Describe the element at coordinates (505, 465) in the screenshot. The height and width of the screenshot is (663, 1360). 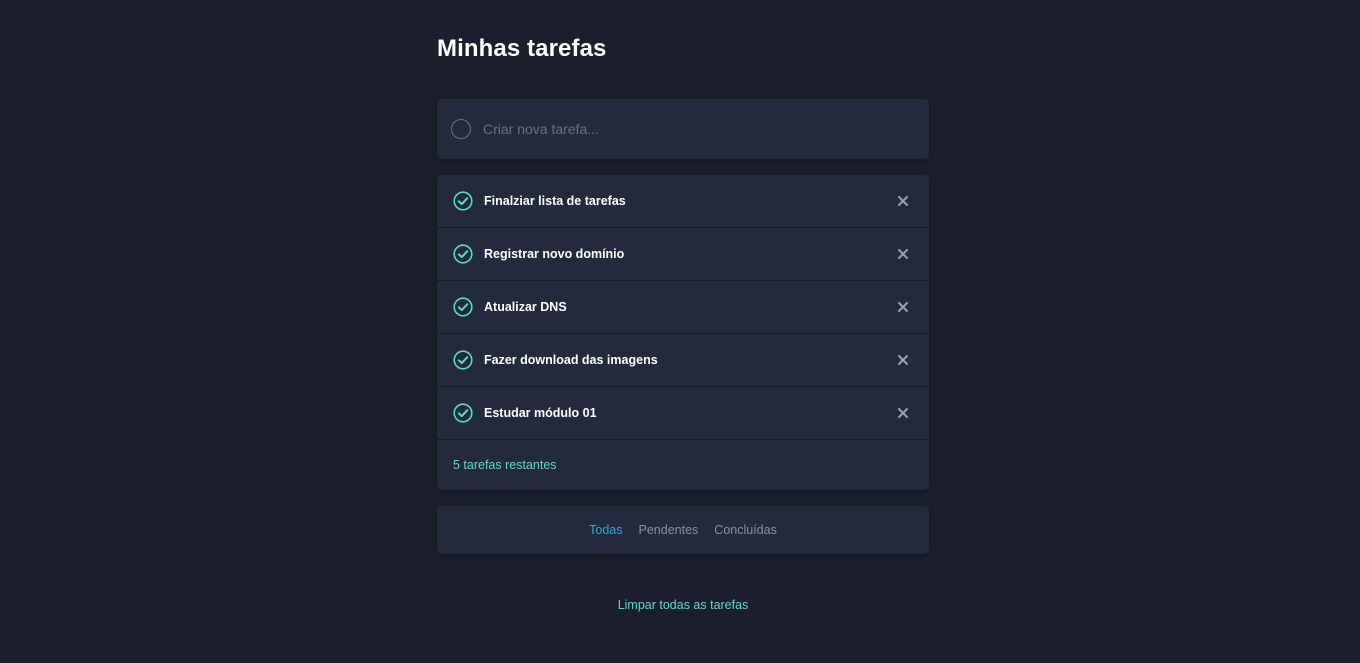
I see `remaining-count: 5 tarefas restantes` at that location.